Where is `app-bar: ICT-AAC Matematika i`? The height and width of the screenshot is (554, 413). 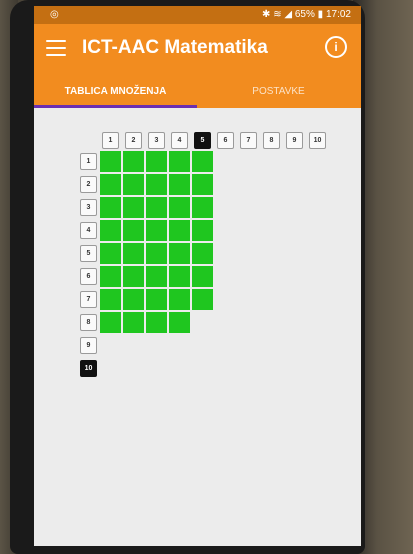 app-bar: ICT-AAC Matematika i is located at coordinates (197, 50).